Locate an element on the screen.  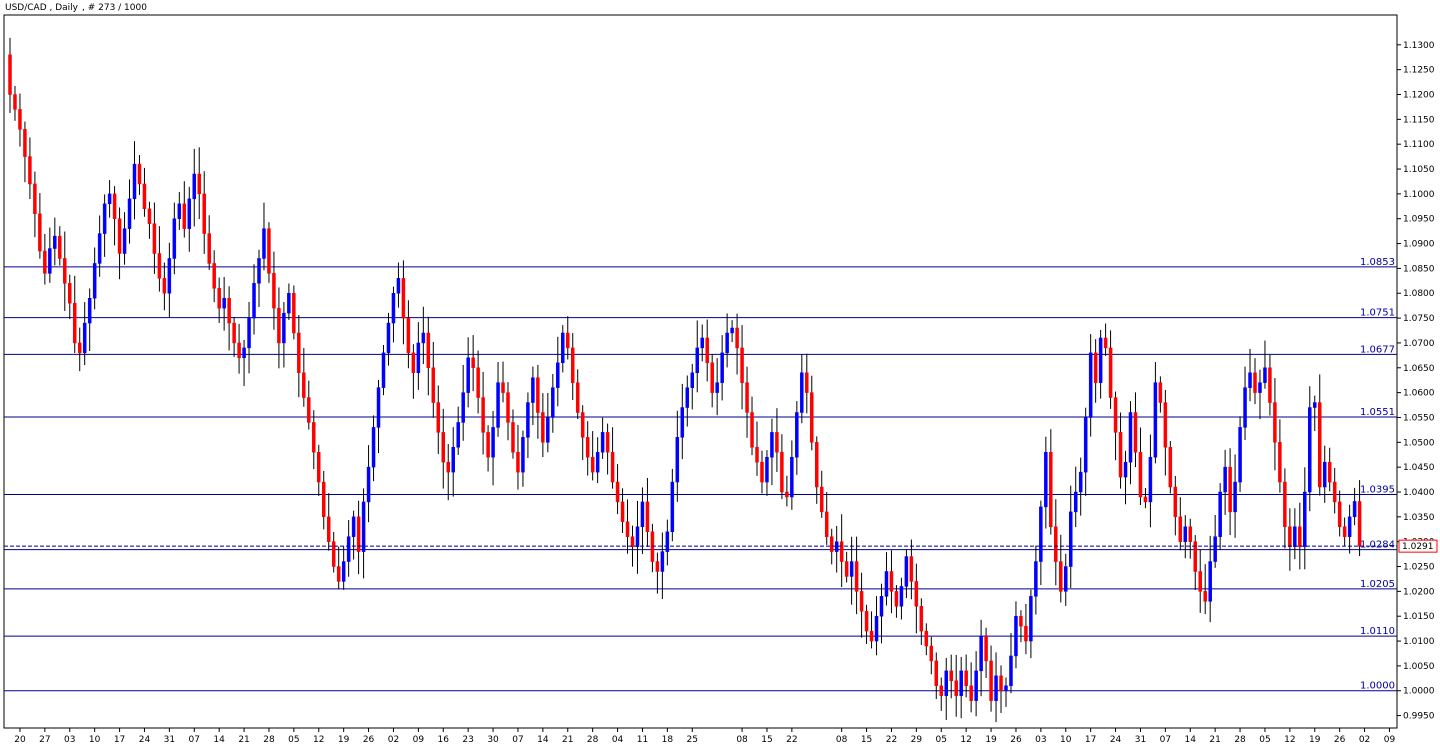
x-tick-label: 26 is located at coordinates (1016, 740).